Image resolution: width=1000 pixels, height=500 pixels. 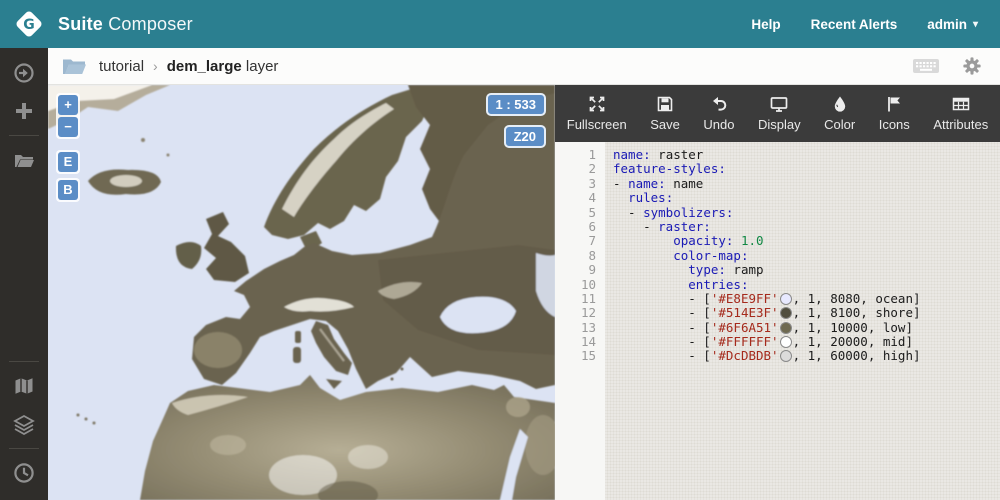 What do you see at coordinates (260, 66) in the screenshot?
I see `layer-suffix: layer` at bounding box center [260, 66].